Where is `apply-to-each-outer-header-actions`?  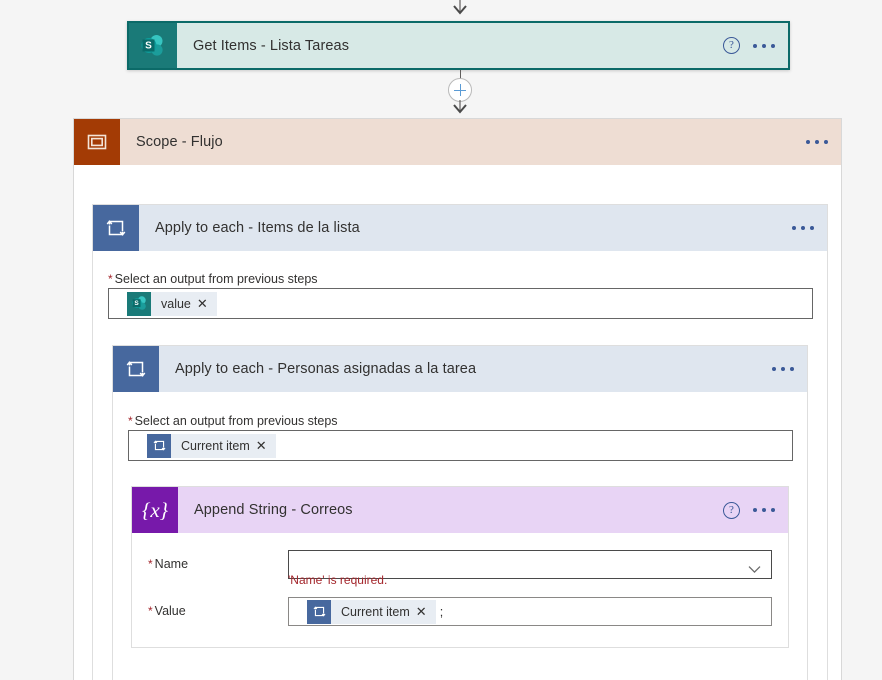 apply-to-each-outer-header-actions is located at coordinates (803, 228).